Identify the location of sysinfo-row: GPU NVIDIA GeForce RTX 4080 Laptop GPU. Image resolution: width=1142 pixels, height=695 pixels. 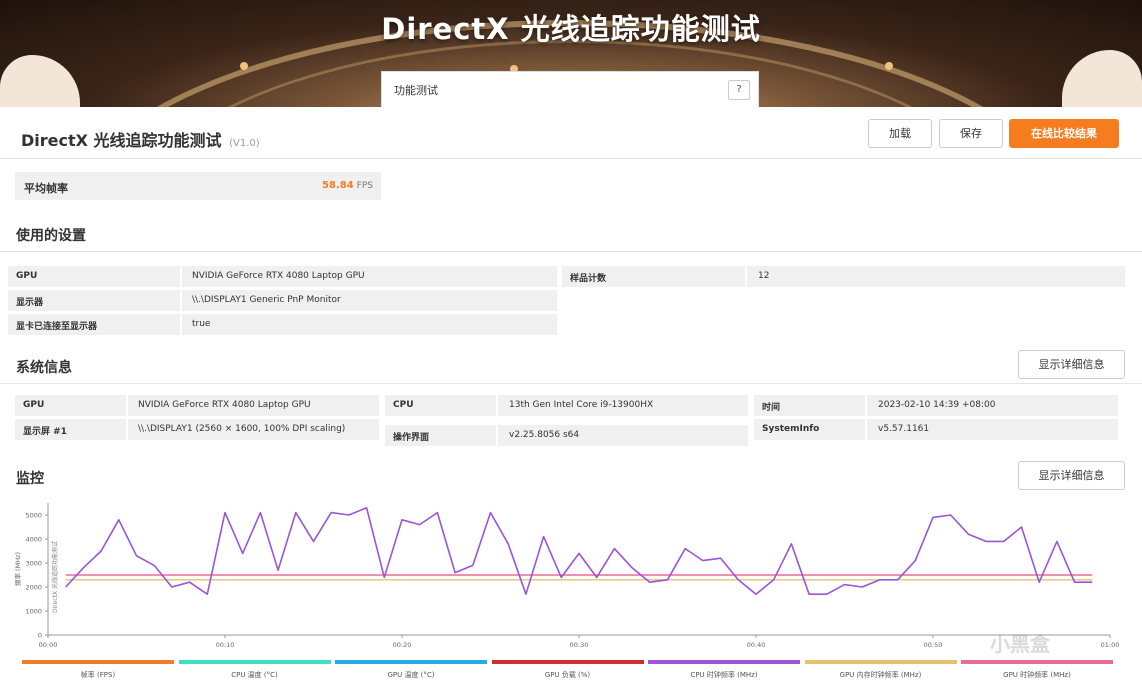
(197, 405).